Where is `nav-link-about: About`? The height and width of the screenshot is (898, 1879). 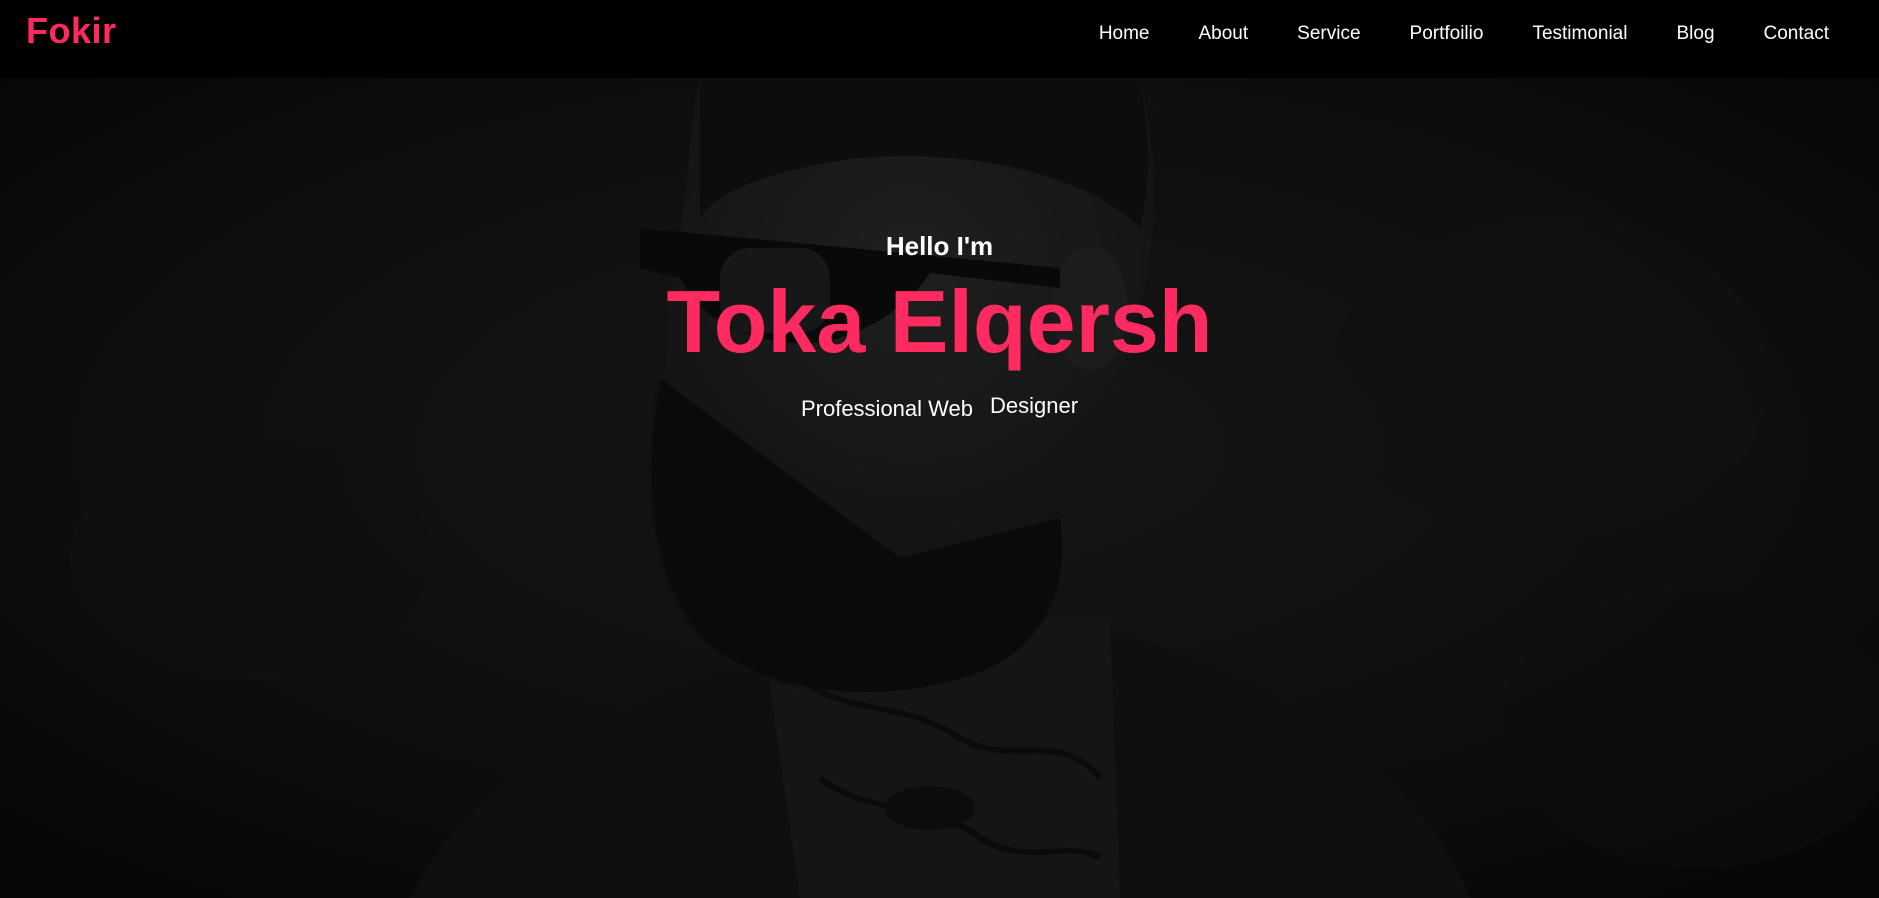 nav-link-about: About is located at coordinates (1224, 34).